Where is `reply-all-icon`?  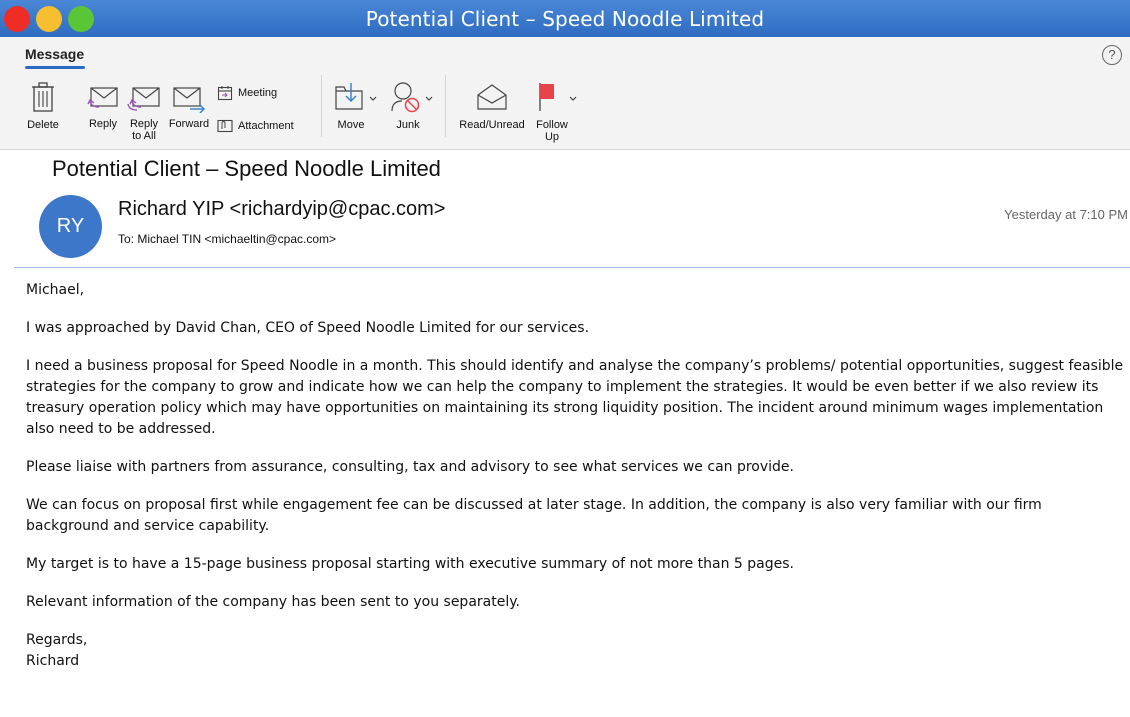
reply-all-icon is located at coordinates (143, 99).